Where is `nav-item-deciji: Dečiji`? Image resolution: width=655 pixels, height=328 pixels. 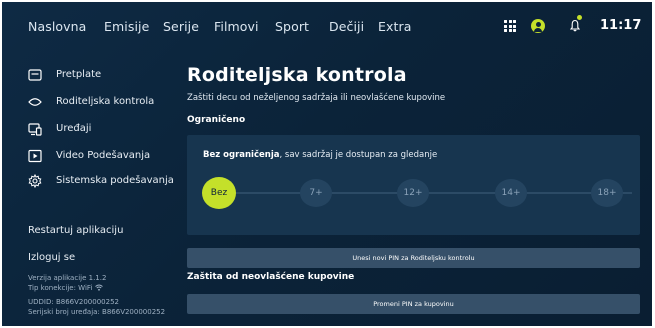
nav-item-deciji: Dečiji is located at coordinates (346, 26).